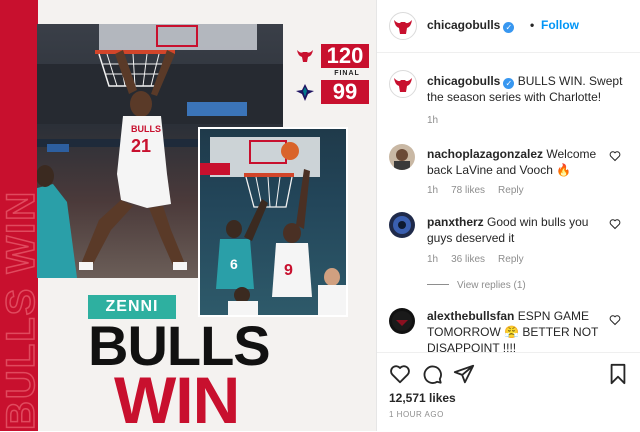  What do you see at coordinates (146, 129) in the screenshot?
I see `svg-text: BULLS` at bounding box center [146, 129].